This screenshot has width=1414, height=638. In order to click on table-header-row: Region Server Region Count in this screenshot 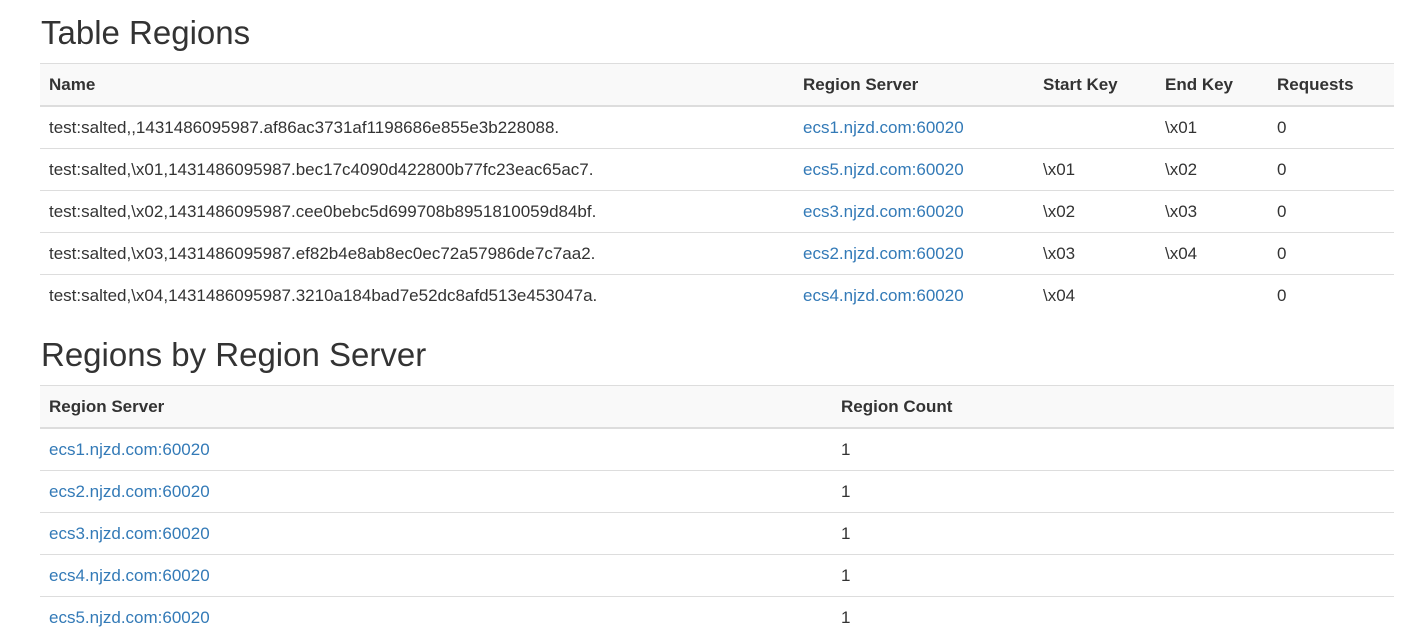, I will do `click(717, 407)`.